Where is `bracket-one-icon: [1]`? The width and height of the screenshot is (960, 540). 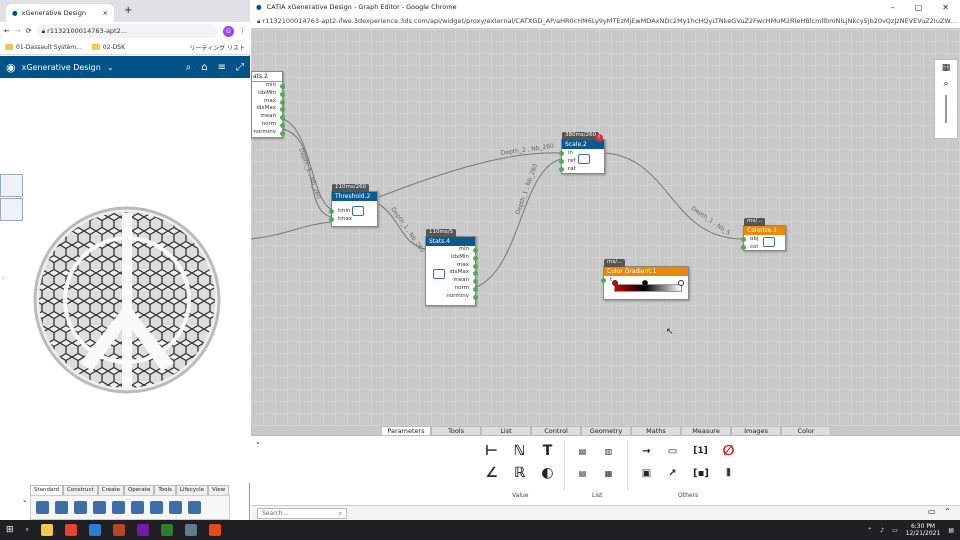
bracket-one-icon: [1] is located at coordinates (700, 451).